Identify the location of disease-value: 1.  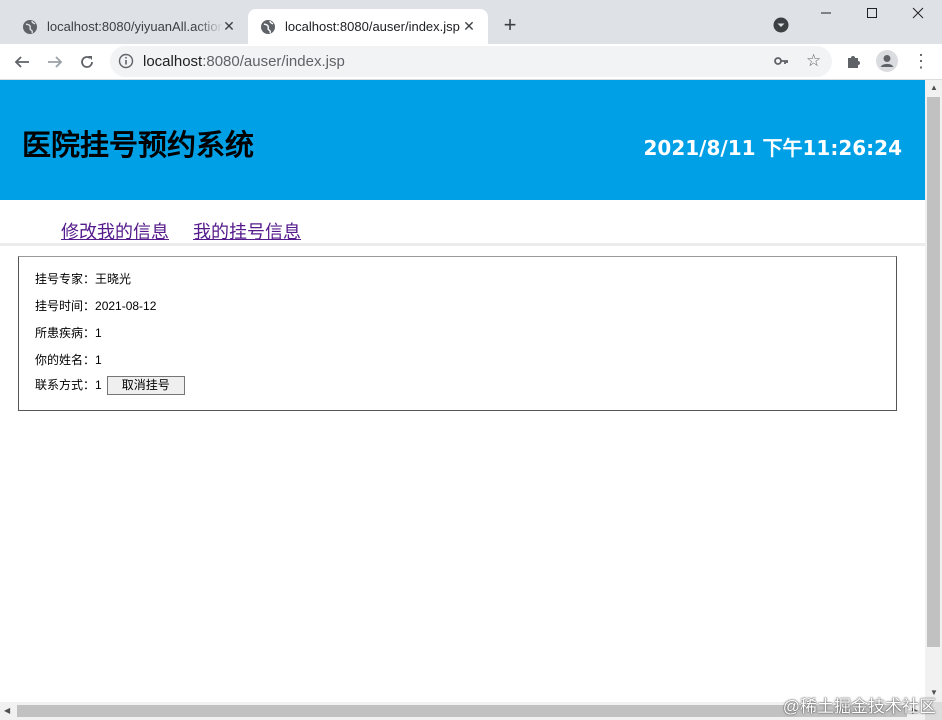
(98, 333).